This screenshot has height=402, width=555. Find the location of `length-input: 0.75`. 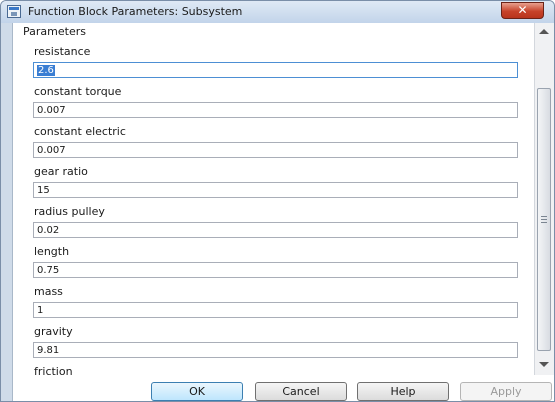

length-input: 0.75 is located at coordinates (275, 270).